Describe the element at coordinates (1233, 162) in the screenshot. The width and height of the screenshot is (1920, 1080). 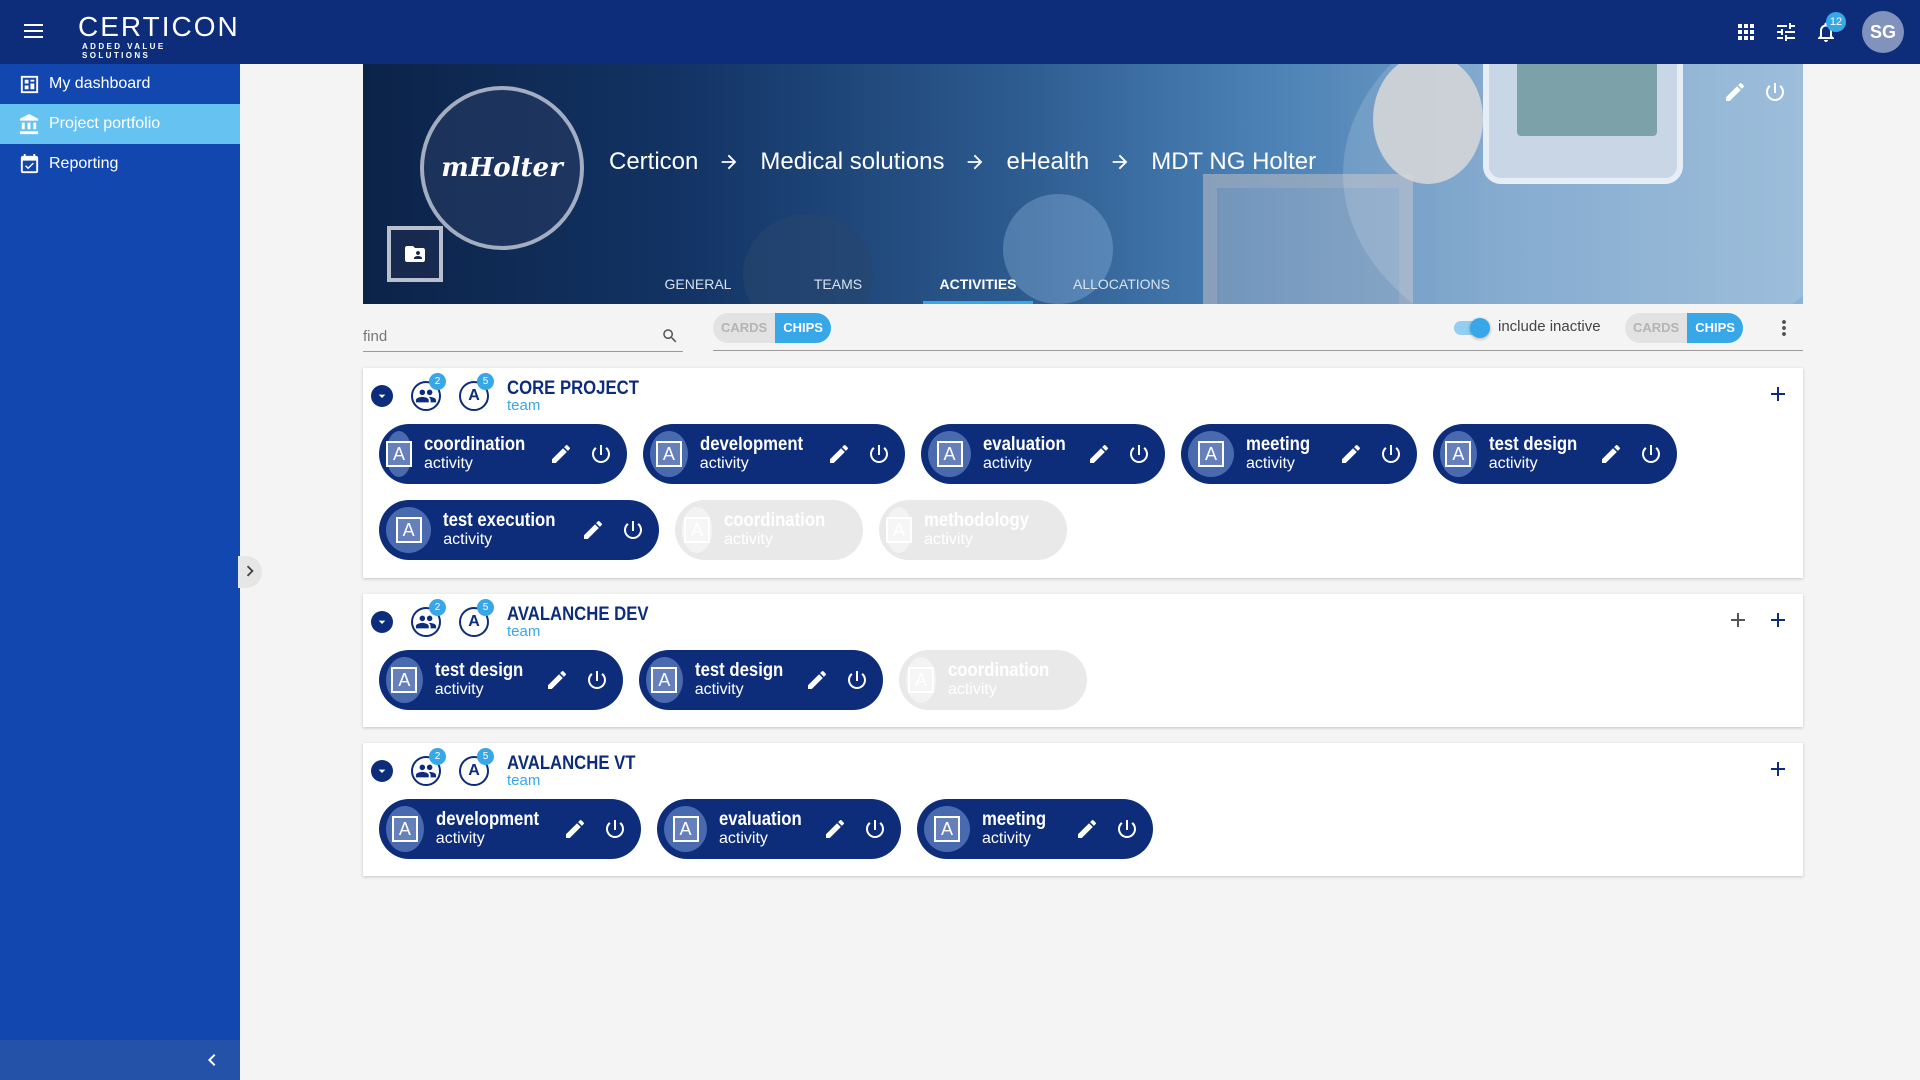
I see `breadcrumb-item-current: MDT NG Holter` at that location.